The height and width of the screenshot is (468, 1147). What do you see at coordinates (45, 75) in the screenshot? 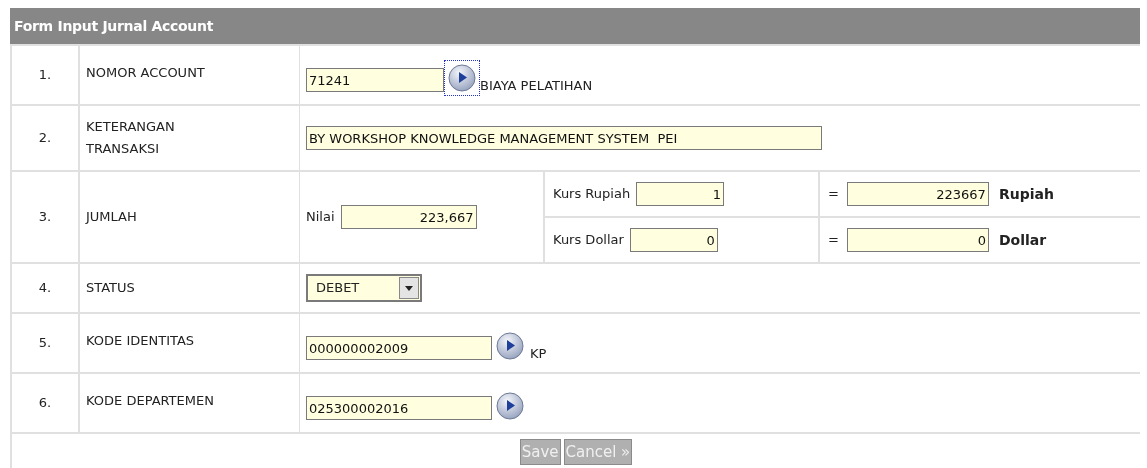
I see `row-number: 1.` at bounding box center [45, 75].